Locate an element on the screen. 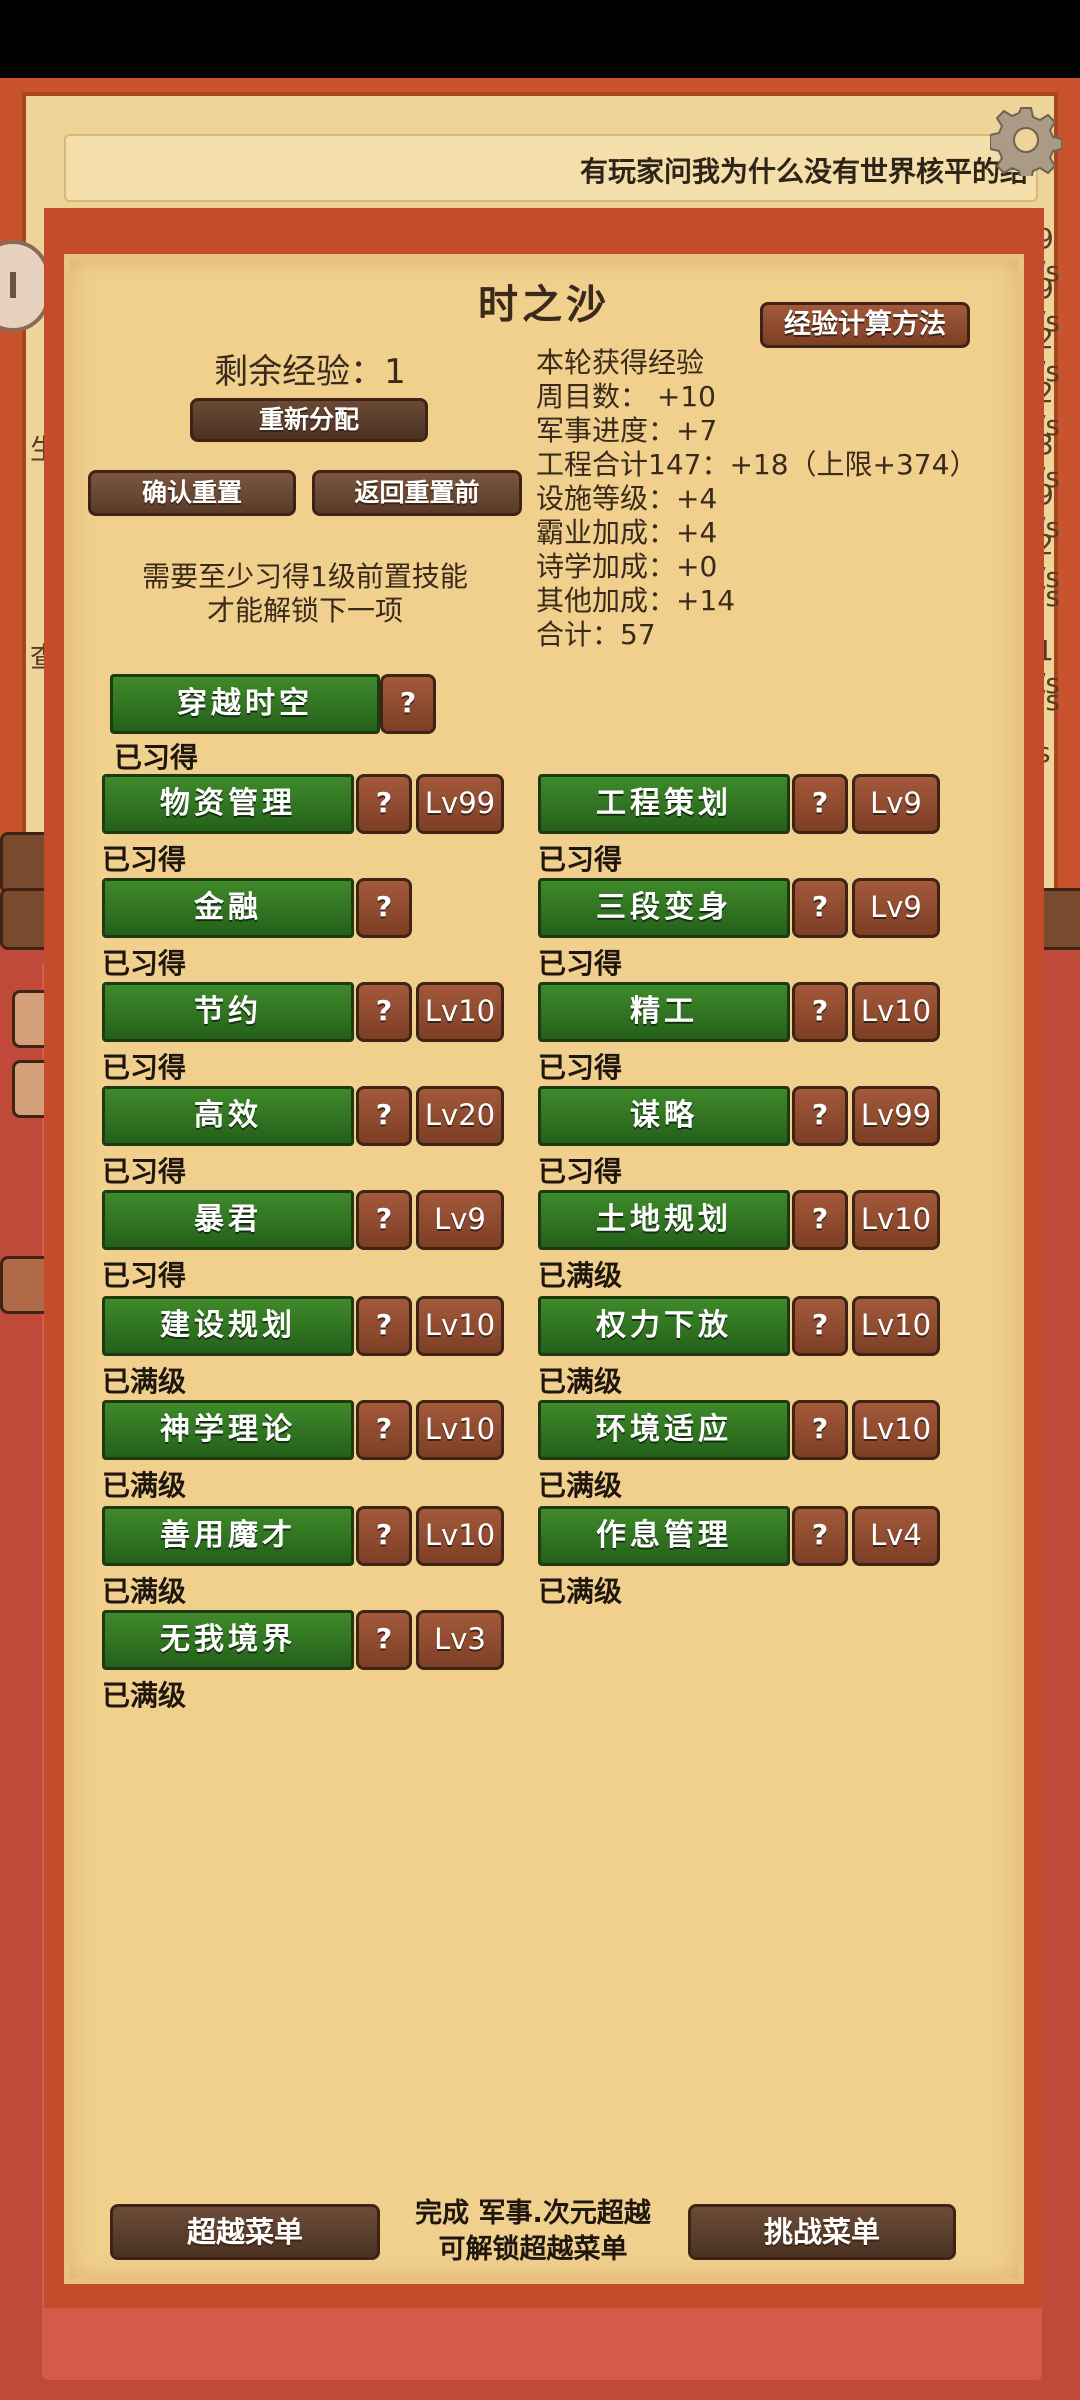 Image resolution: width=1080 pixels, height=2400 pixels. pause-icon is located at coordinates (13, 285).